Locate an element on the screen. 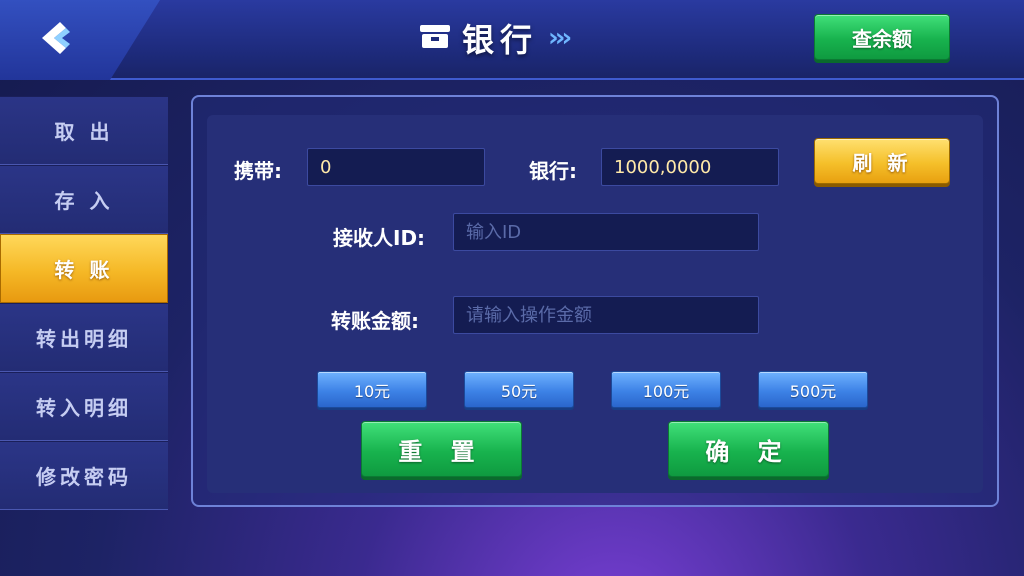  sidebar-item-transfer: 转 账 is located at coordinates (84, 268).